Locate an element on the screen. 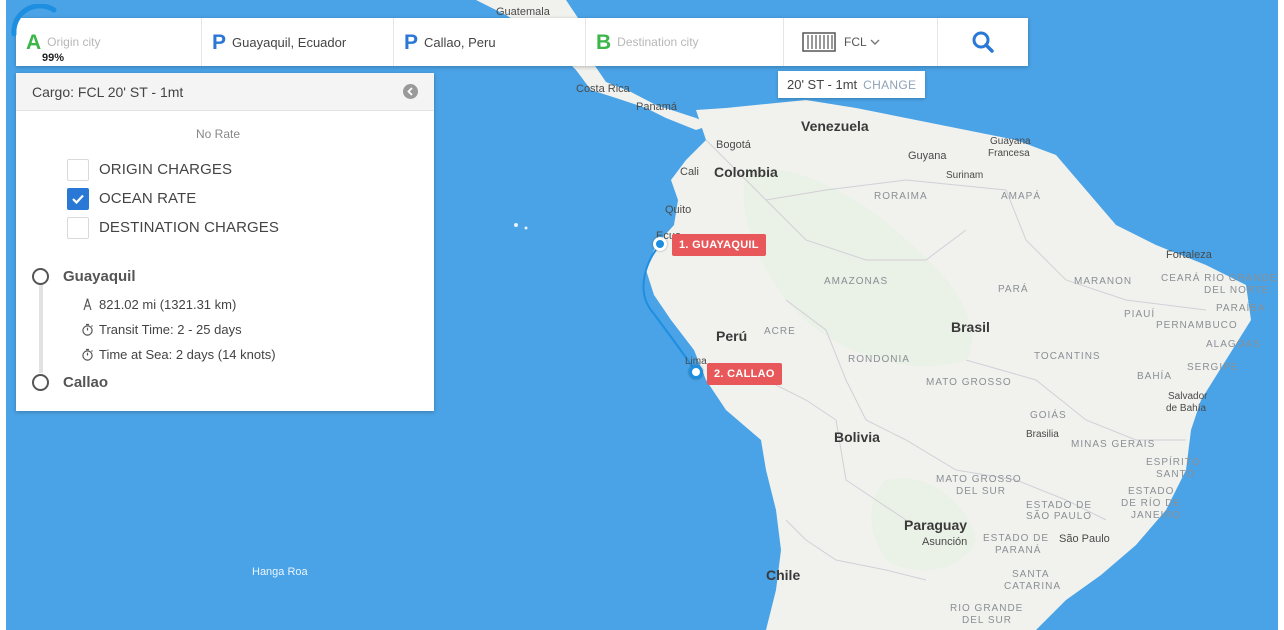  destination-city-field: B Destination city is located at coordinates (685, 42).